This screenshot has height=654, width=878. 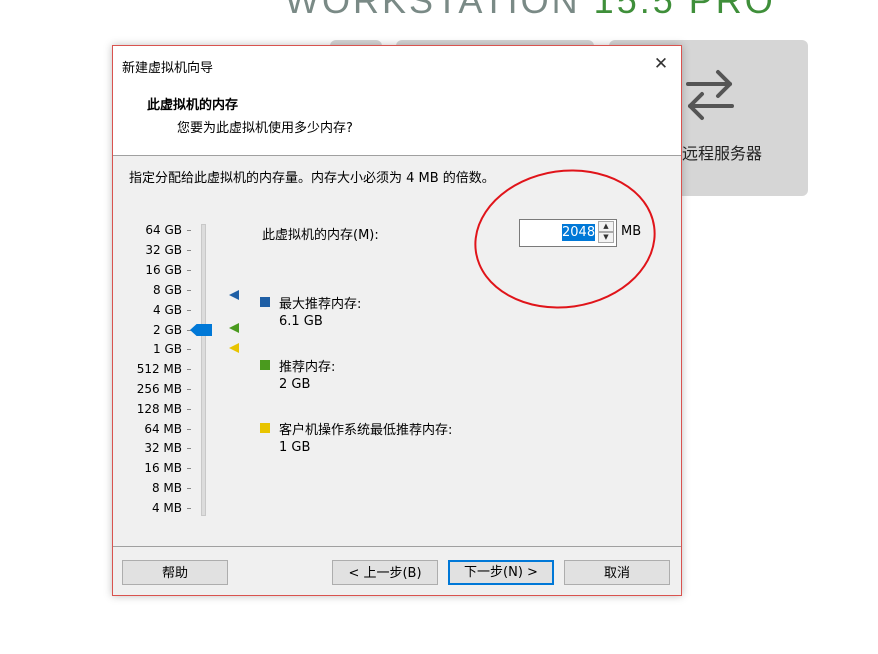 I want to click on max-recommended-value: 6.1 GB, so click(x=301, y=321).